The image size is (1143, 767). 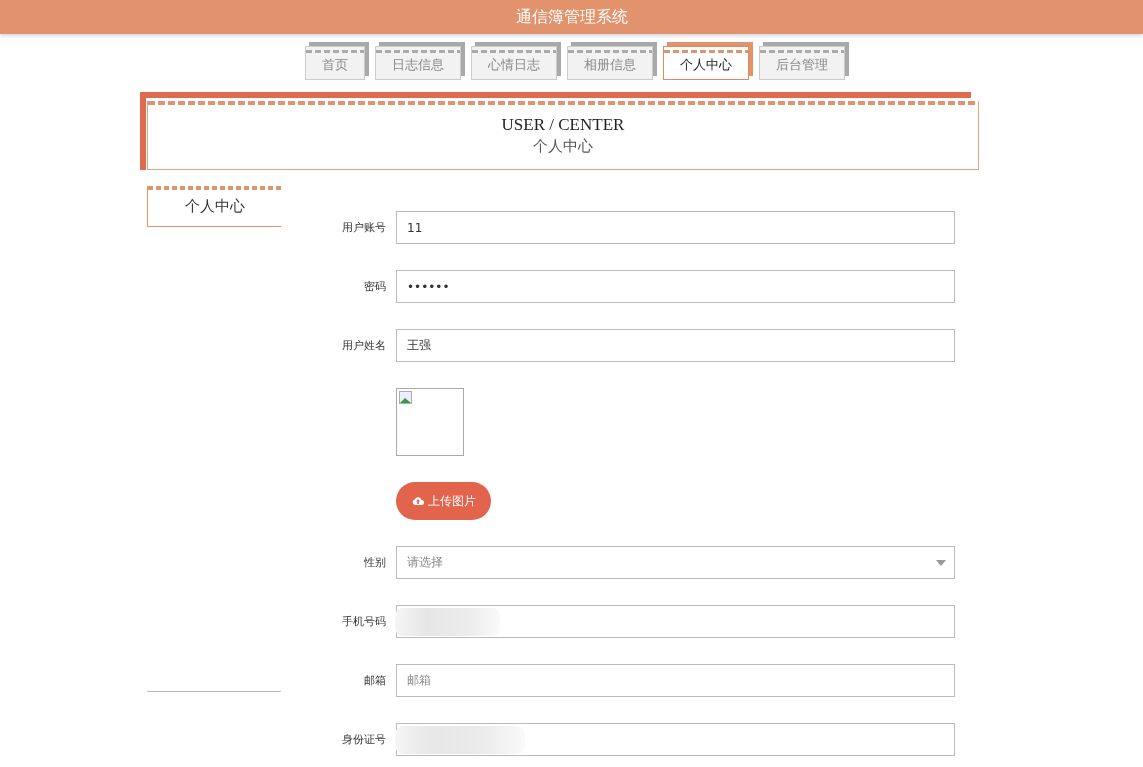 I want to click on sidebar-item: 个人中心, so click(x=214, y=206).